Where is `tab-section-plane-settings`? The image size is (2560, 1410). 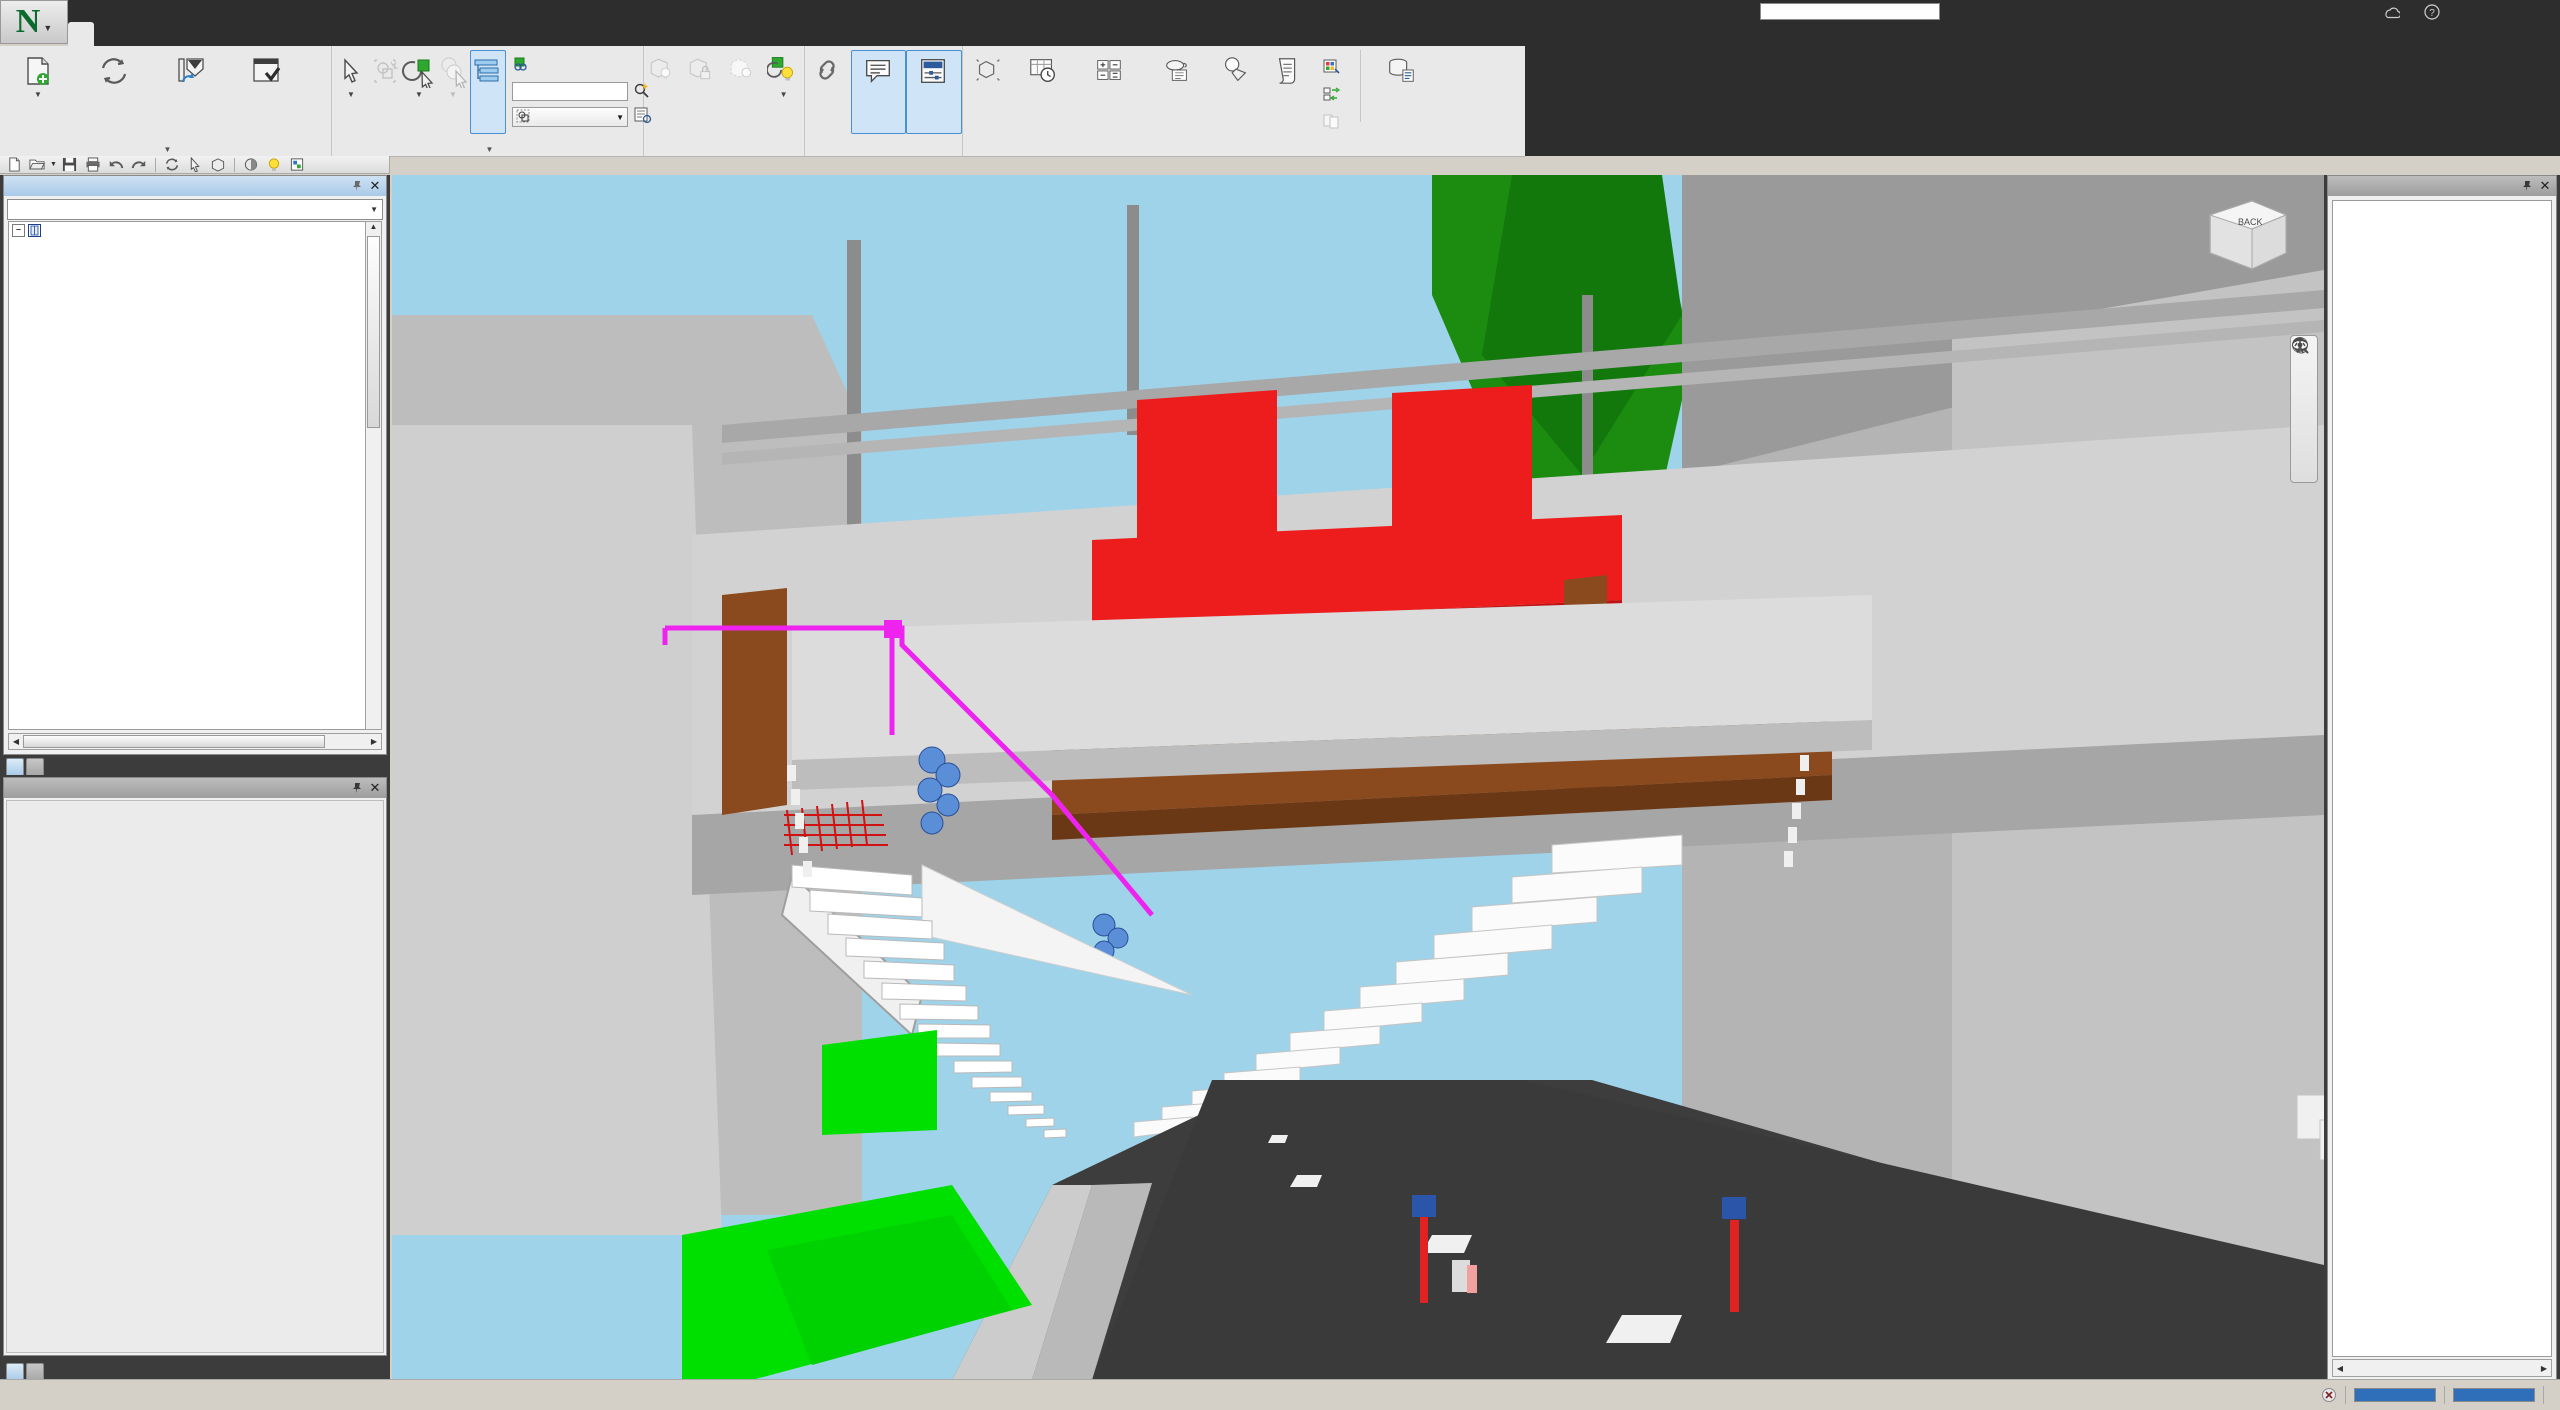 tab-section-plane-settings is located at coordinates (35, 1371).